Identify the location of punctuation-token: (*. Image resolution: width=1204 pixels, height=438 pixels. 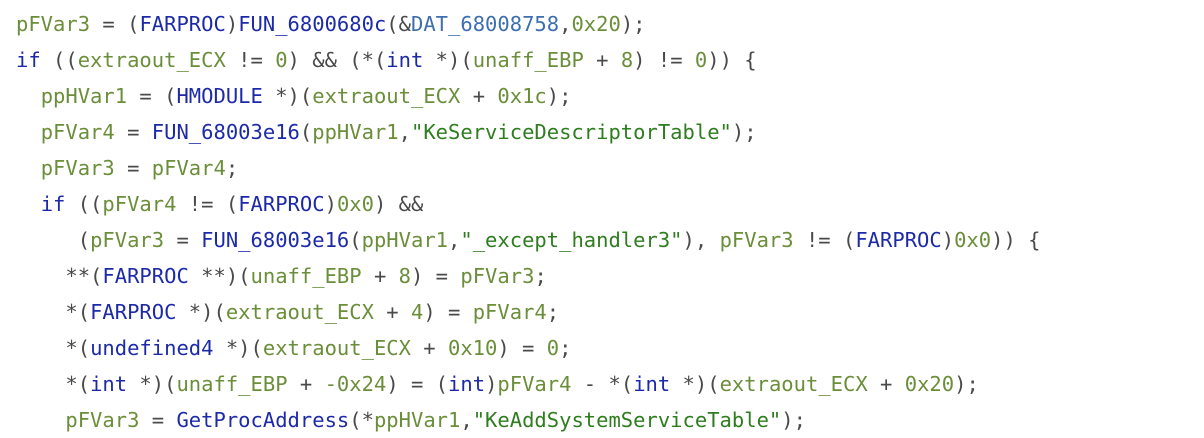
(361, 420).